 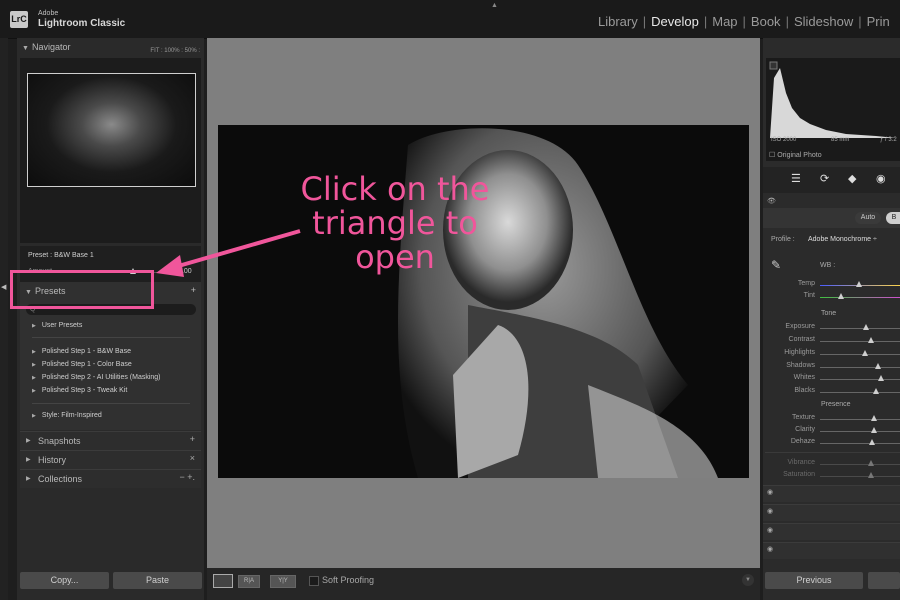 I want to click on saturation-slider-track, so click(x=860, y=476).